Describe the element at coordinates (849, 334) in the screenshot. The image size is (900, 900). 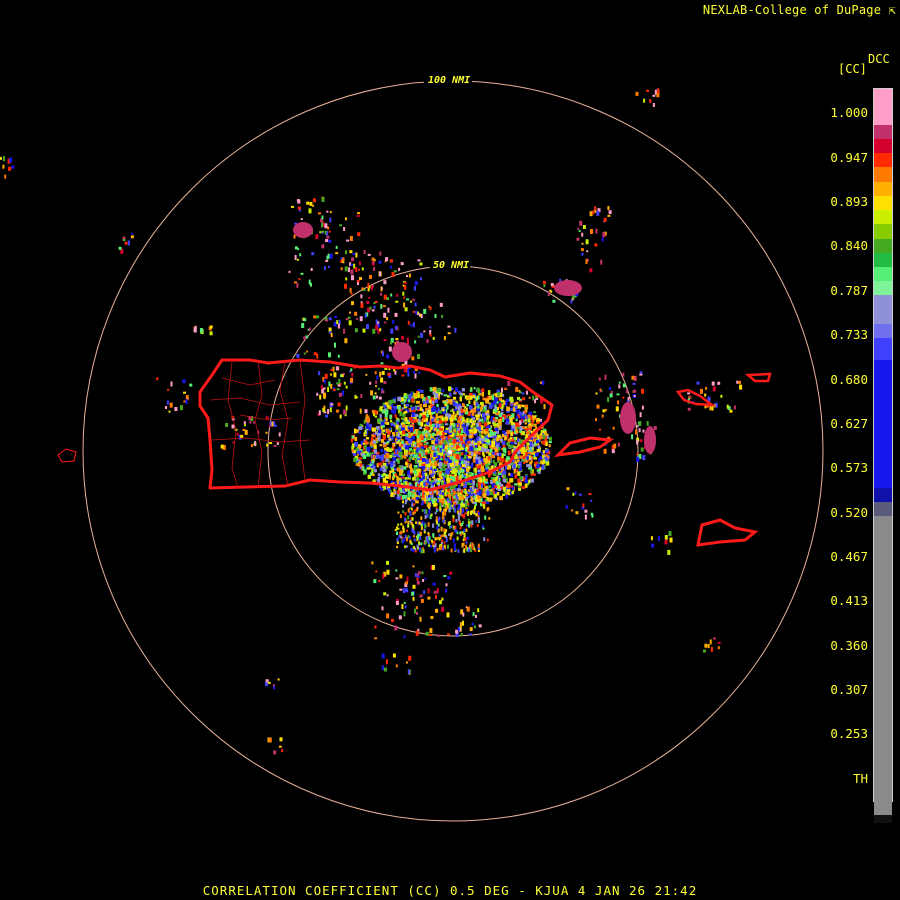
I see `legend-tick: 0.733` at that location.